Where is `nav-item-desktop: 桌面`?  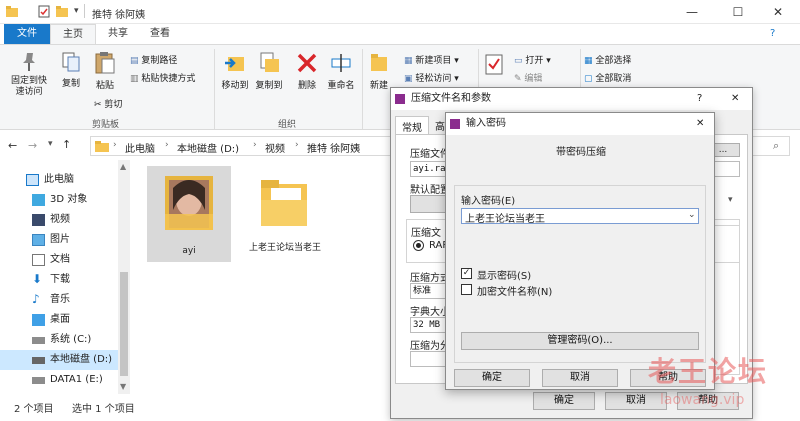
nav-item-desktop: 桌面 is located at coordinates (65, 320).